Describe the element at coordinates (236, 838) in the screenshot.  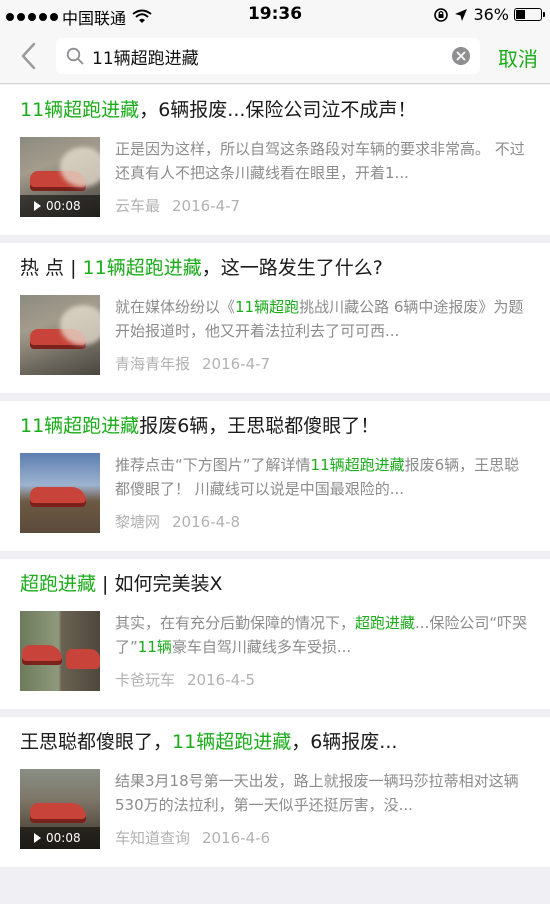
I see `result-date: 2016-4-6` at that location.